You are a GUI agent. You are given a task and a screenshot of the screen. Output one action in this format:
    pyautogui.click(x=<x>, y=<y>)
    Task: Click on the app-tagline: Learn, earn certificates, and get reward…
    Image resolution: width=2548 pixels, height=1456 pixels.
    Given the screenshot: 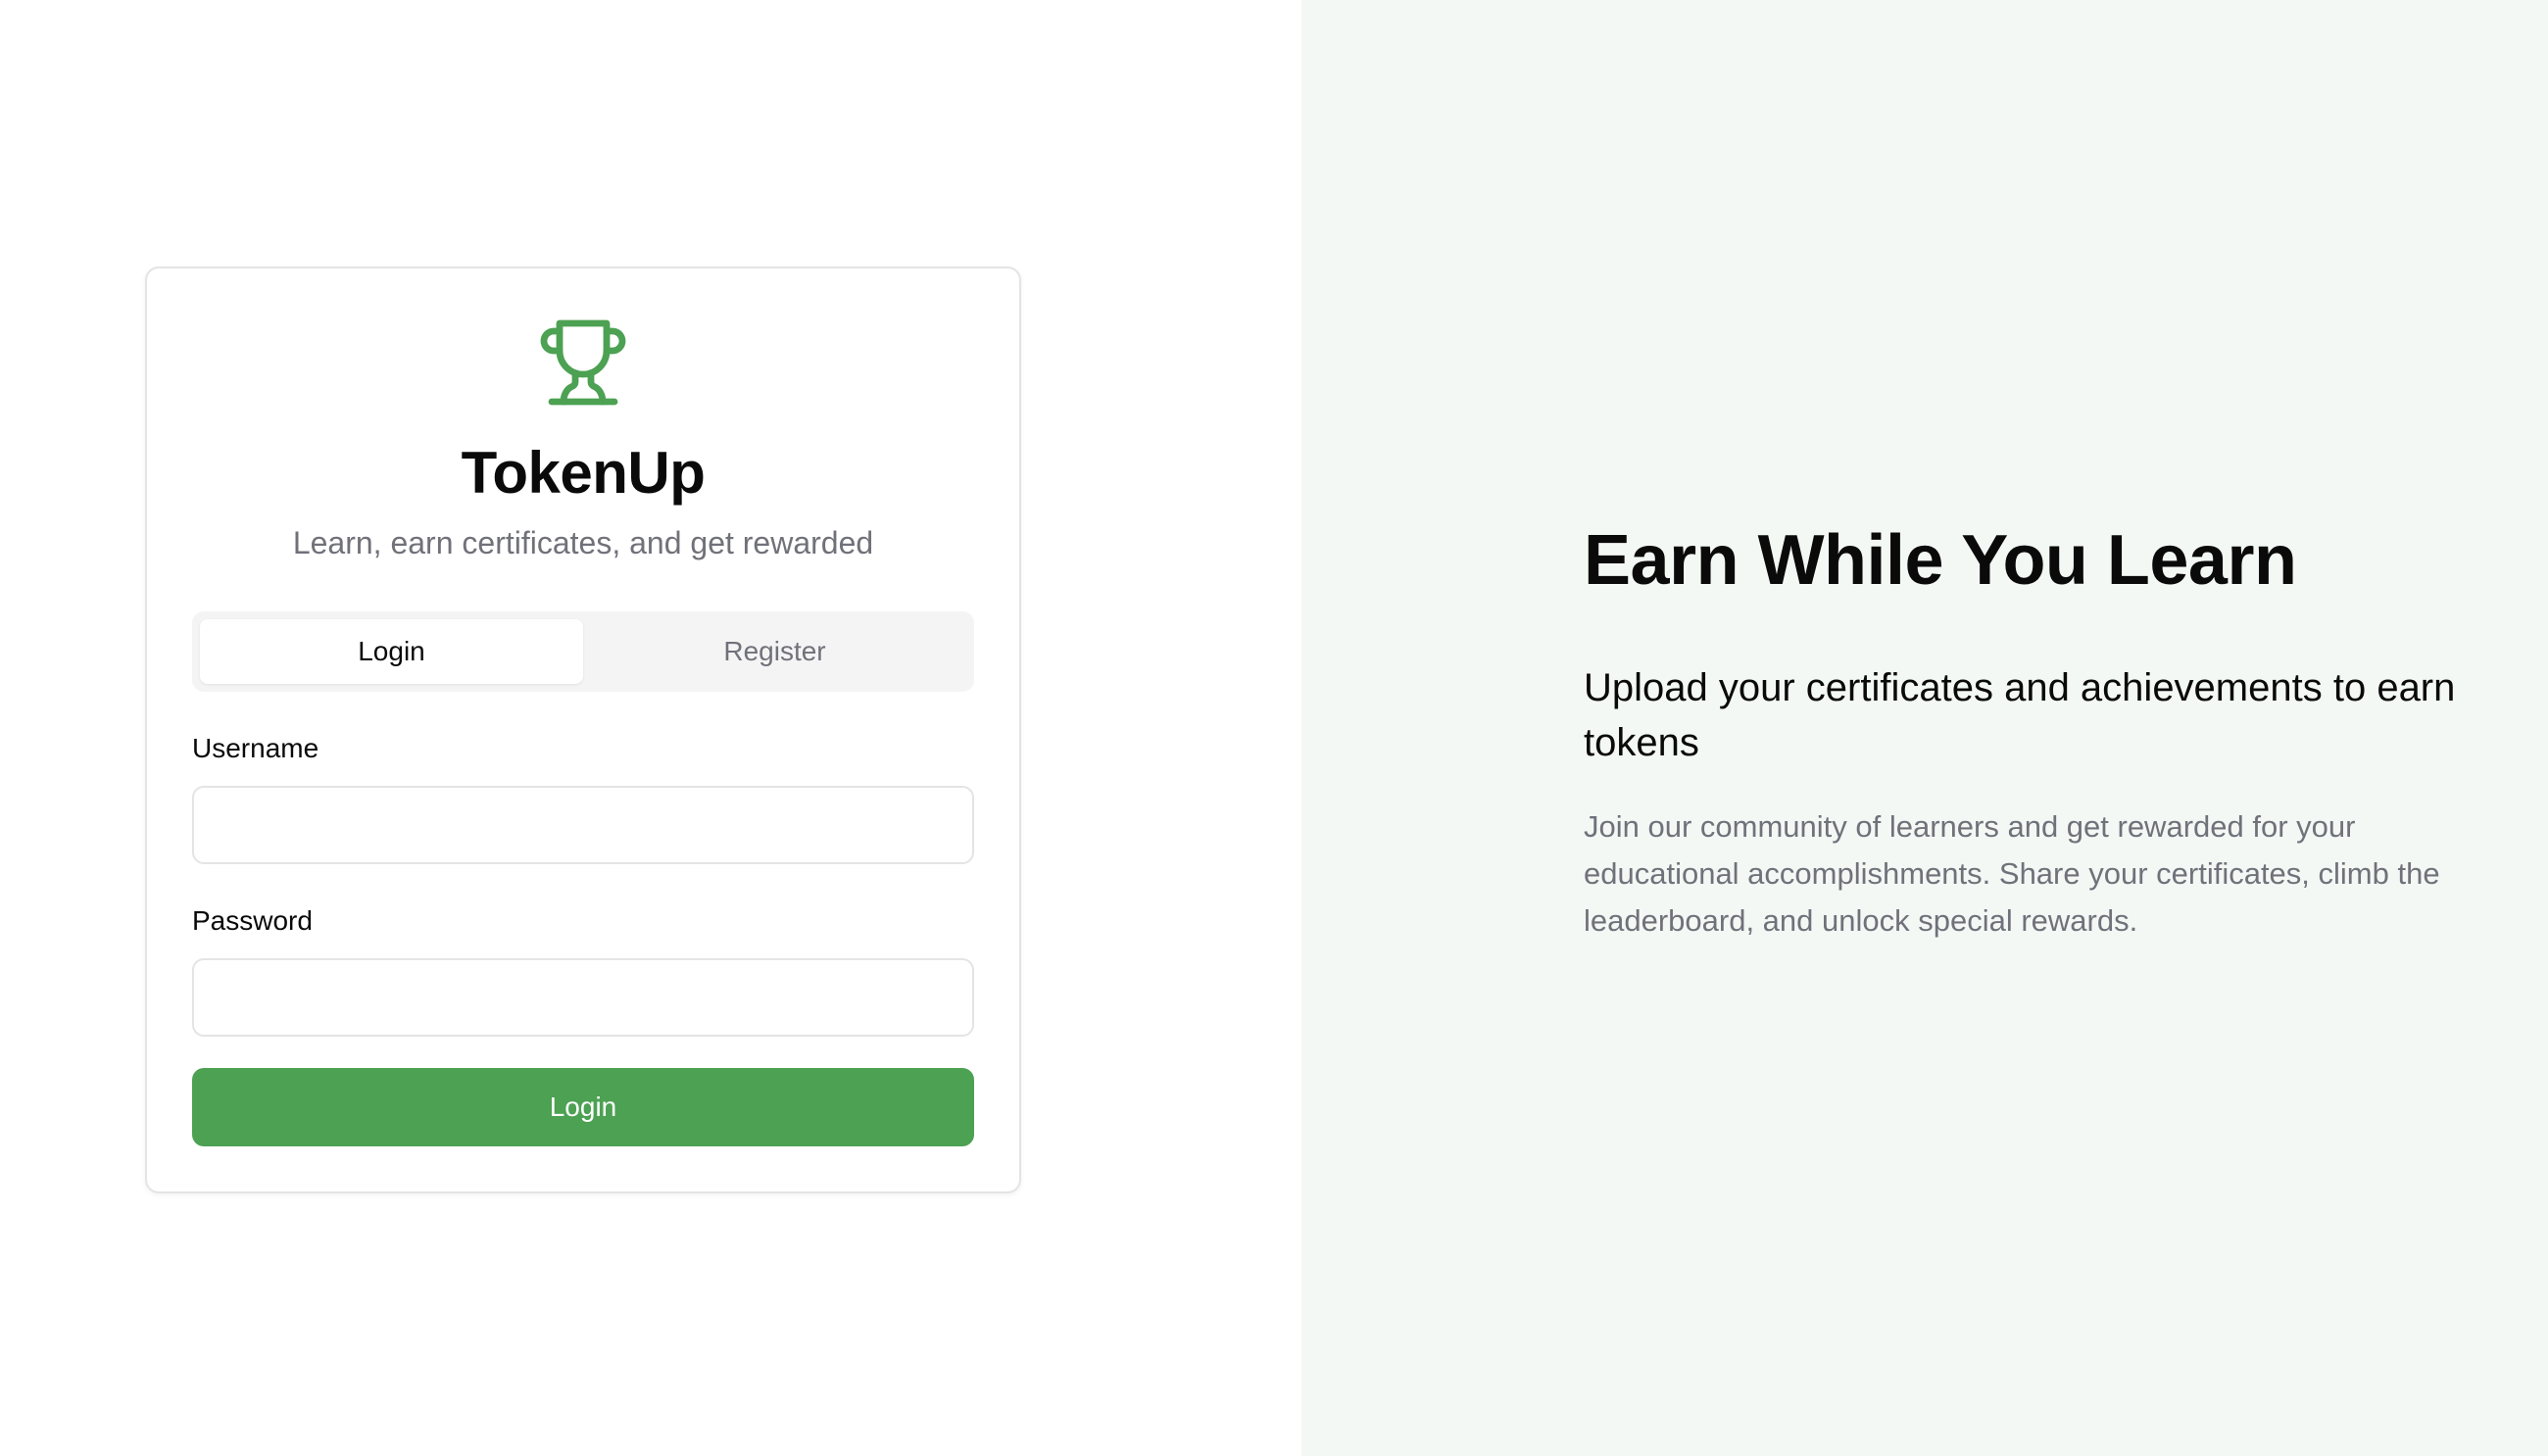 What is the action you would take?
    pyautogui.click(x=583, y=542)
    